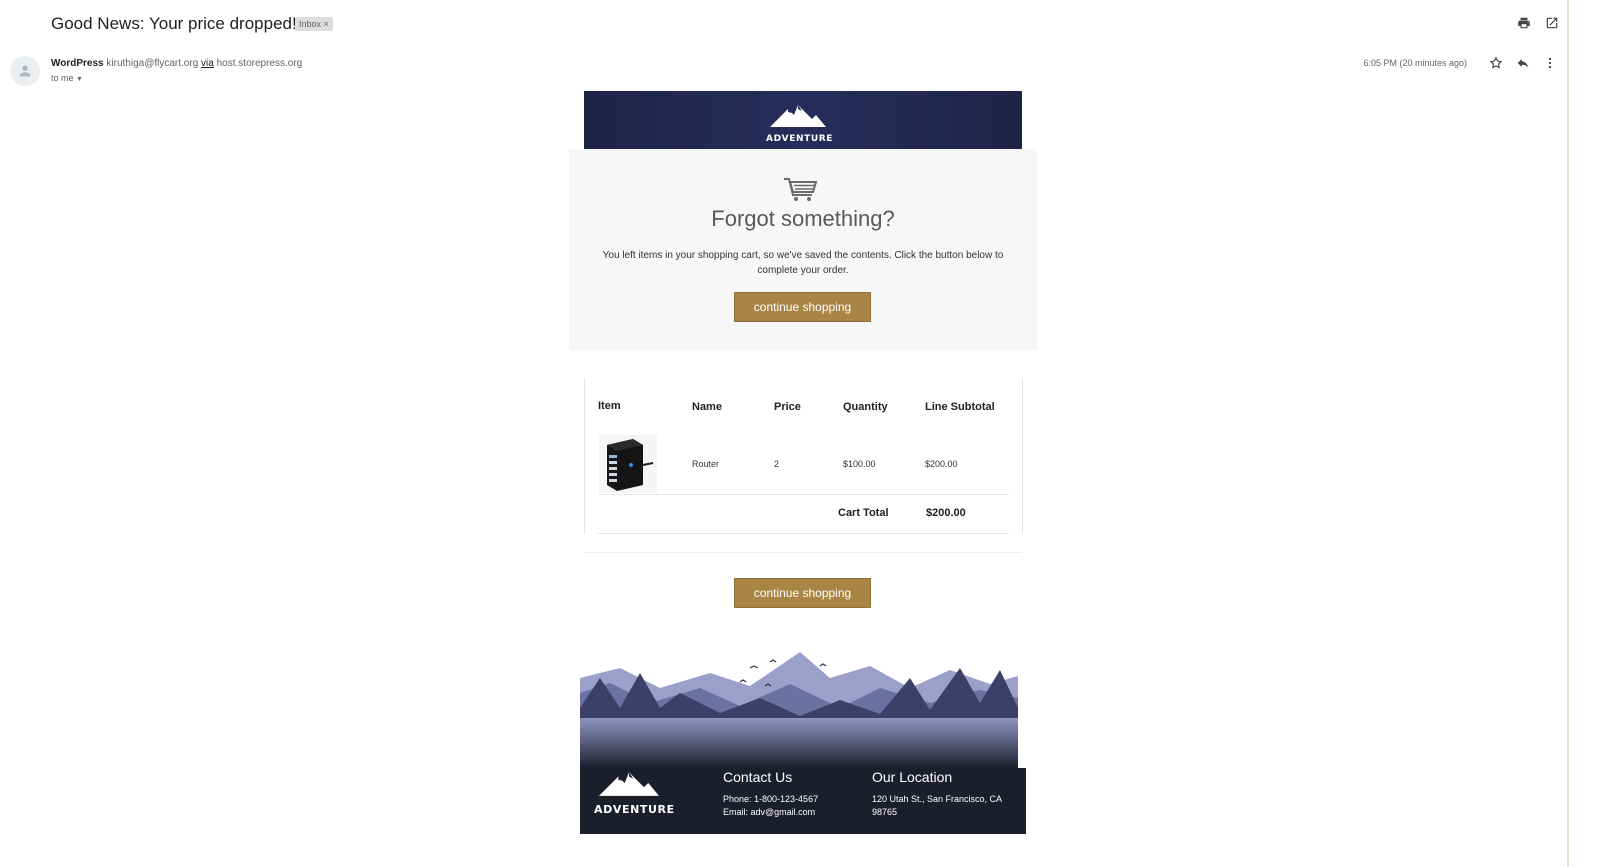 The image size is (1609, 867). What do you see at coordinates (62, 78) in the screenshot?
I see `recipient-text: to me` at bounding box center [62, 78].